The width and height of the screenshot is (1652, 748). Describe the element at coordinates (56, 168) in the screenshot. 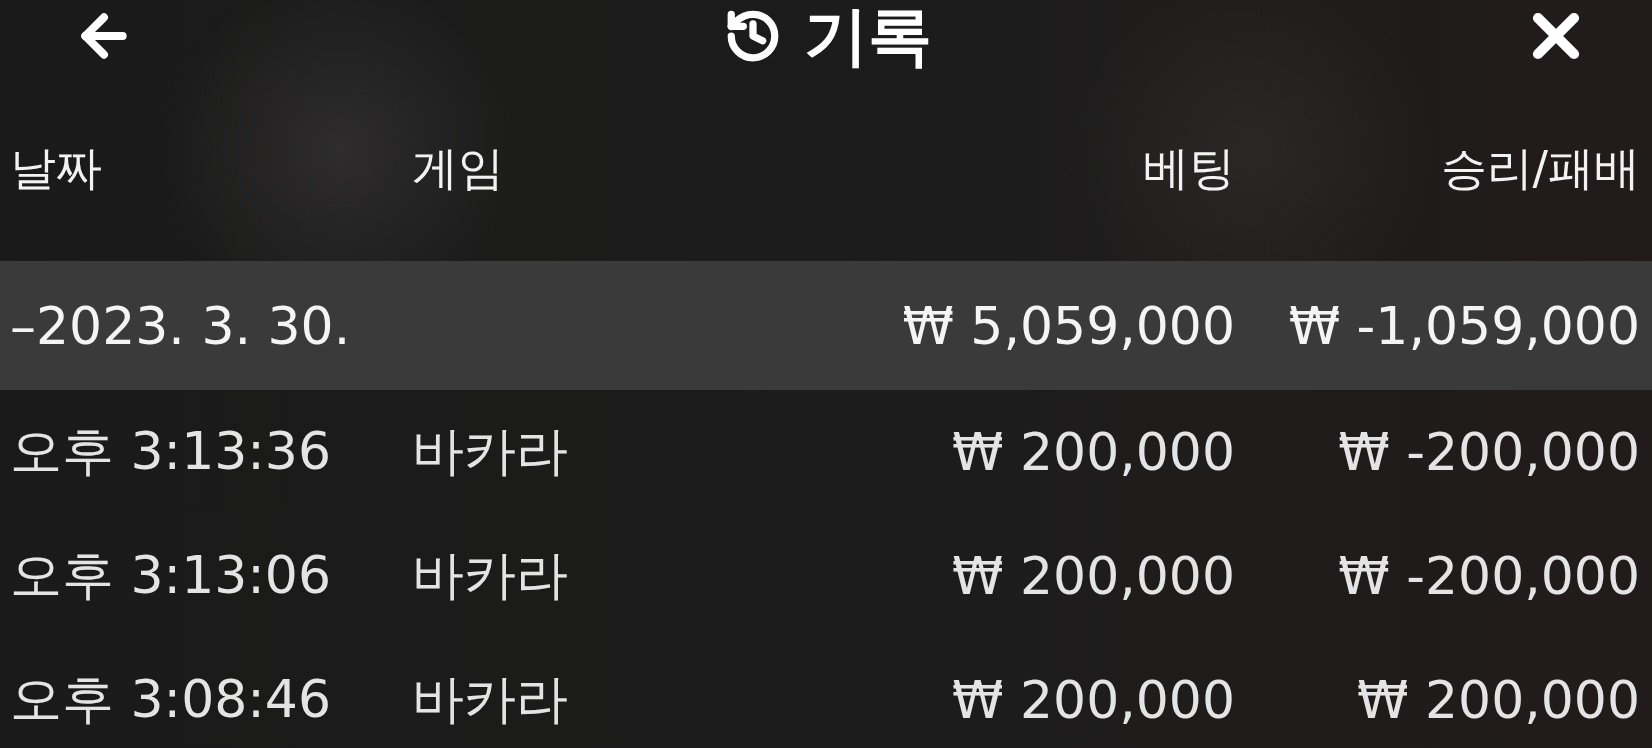

I see `column-header: 날짜` at that location.